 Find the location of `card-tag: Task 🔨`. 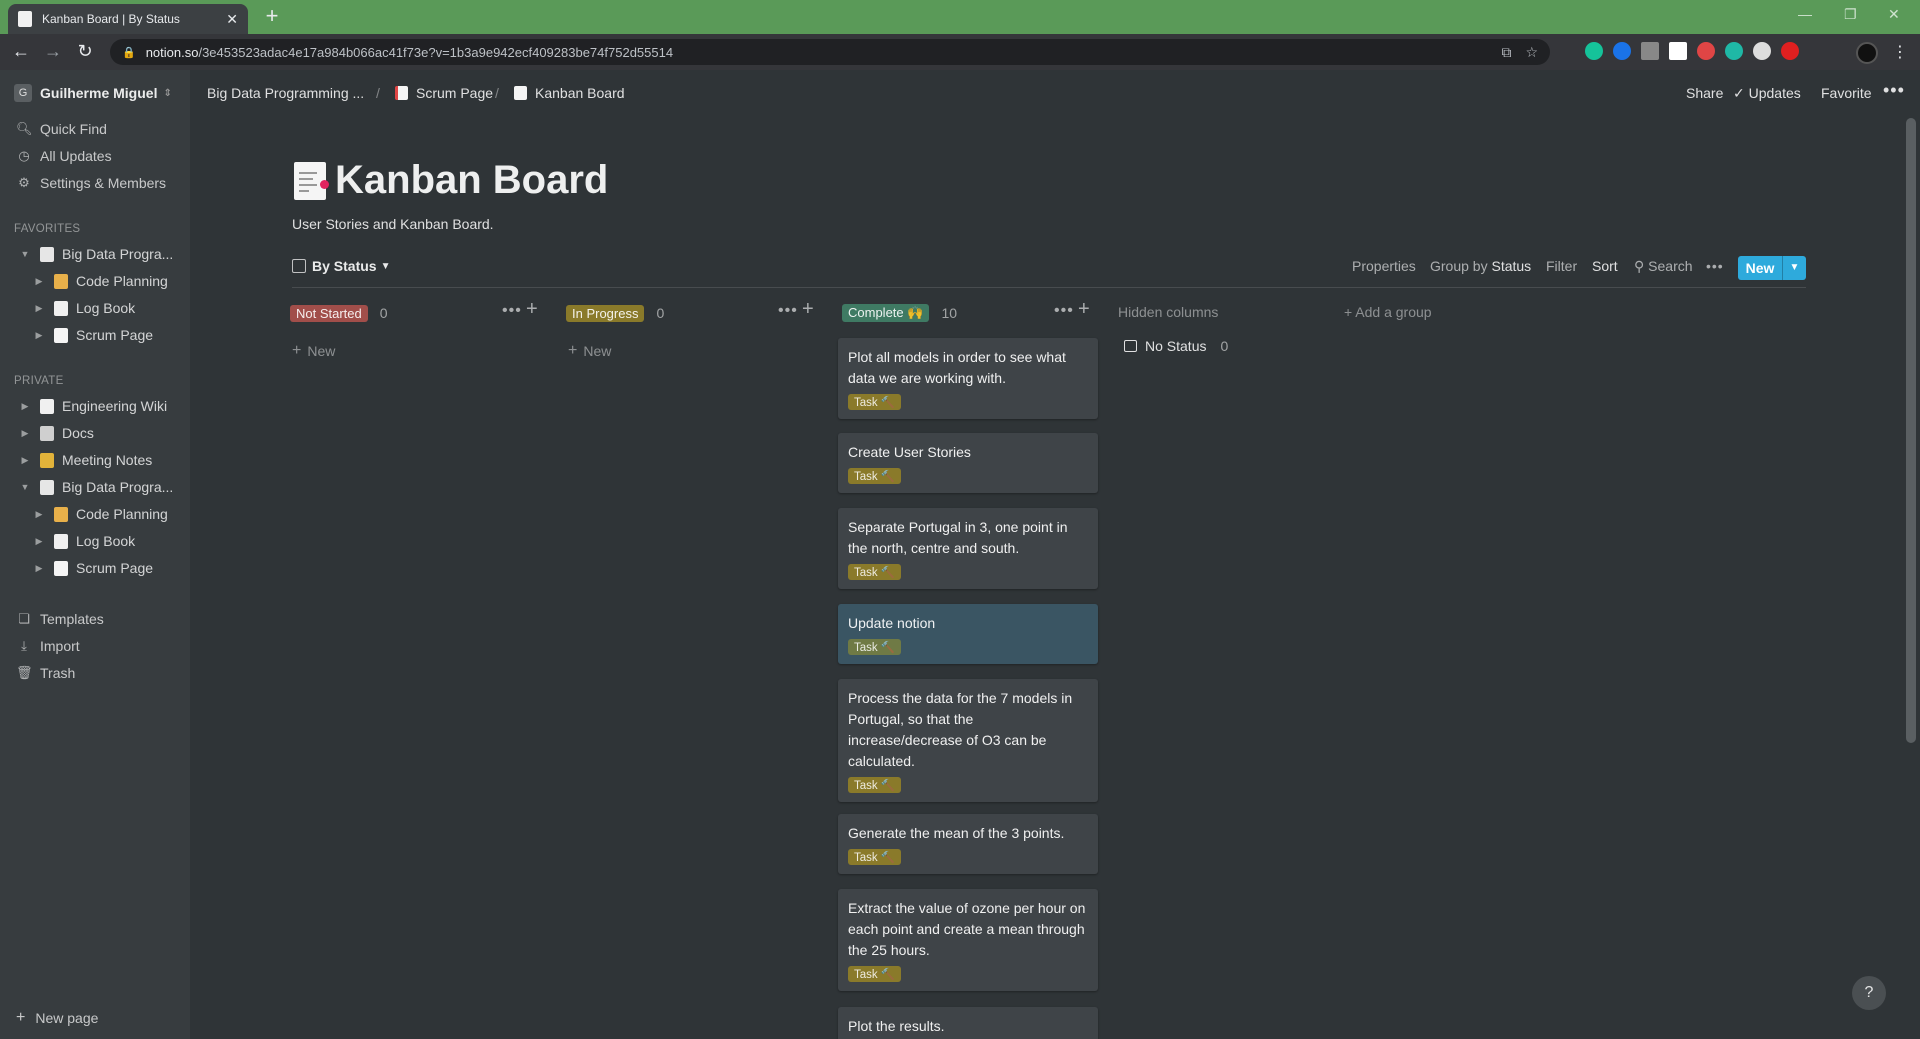

card-tag: Task 🔨 is located at coordinates (875, 785).